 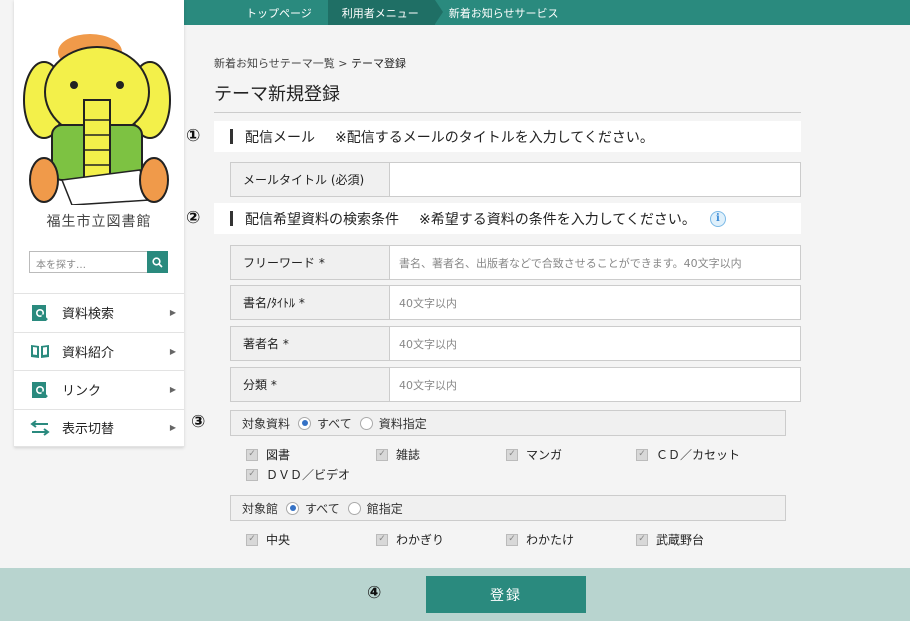 I want to click on switch-arrows-icon, so click(x=40, y=428).